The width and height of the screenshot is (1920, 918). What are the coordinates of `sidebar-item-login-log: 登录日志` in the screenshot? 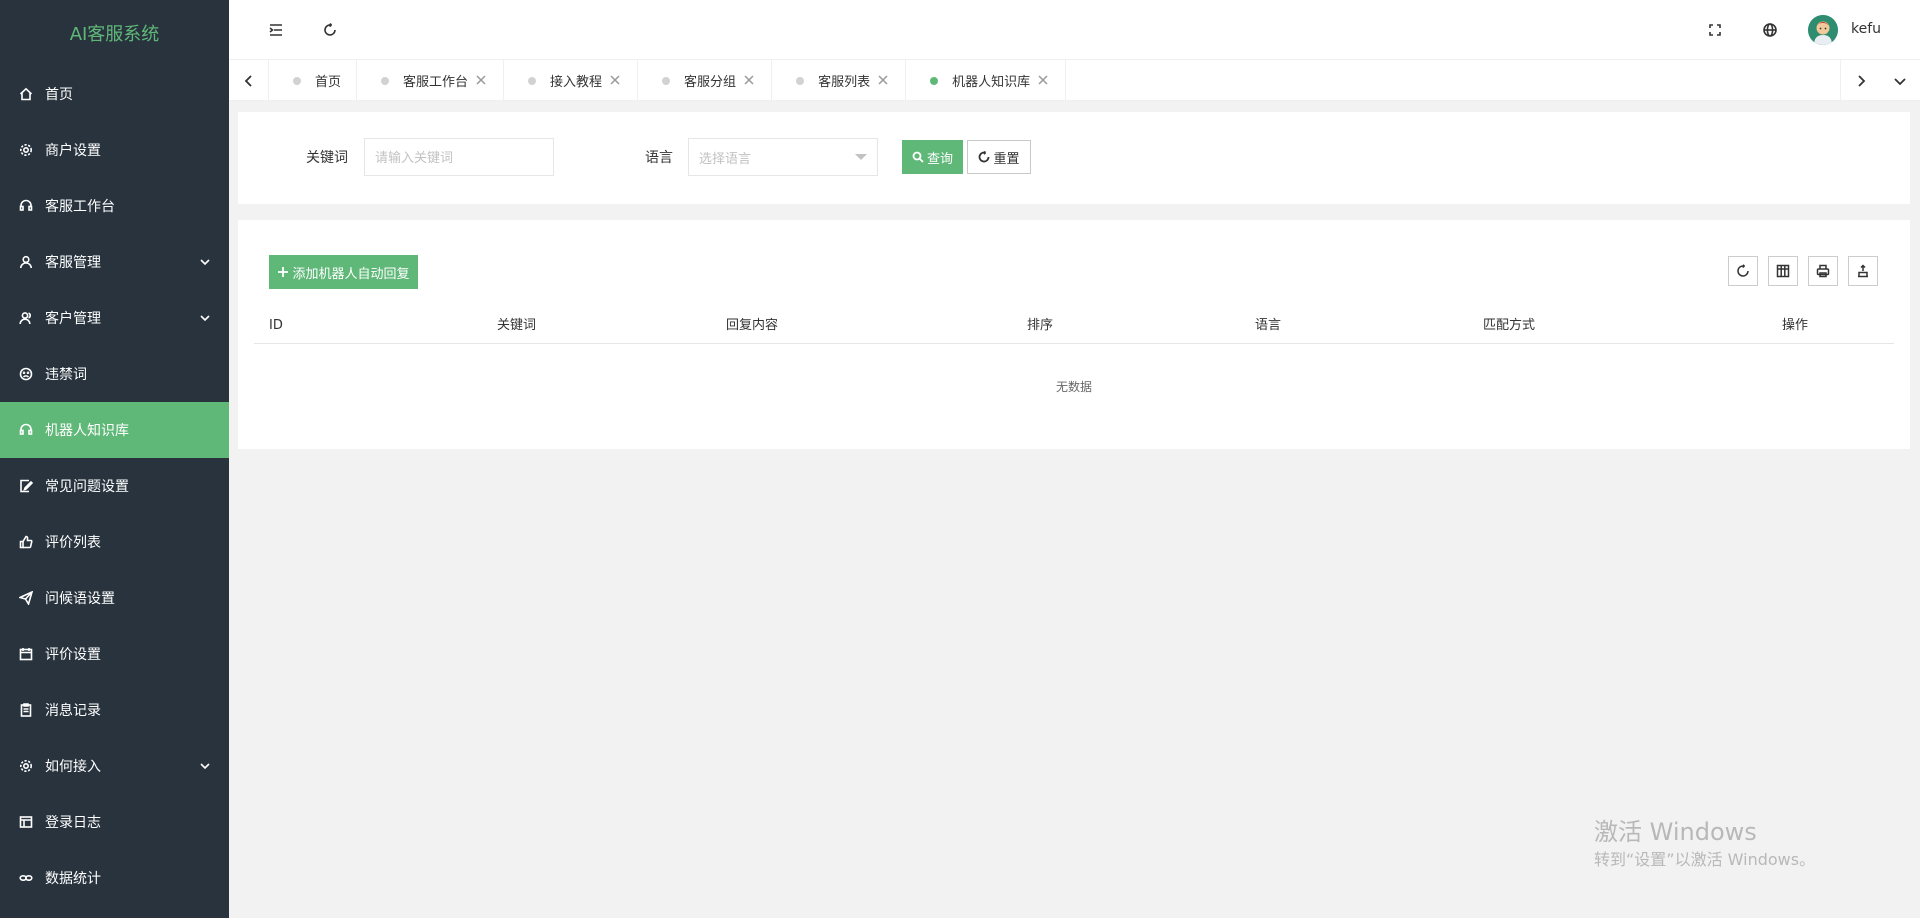 It's located at (114, 822).